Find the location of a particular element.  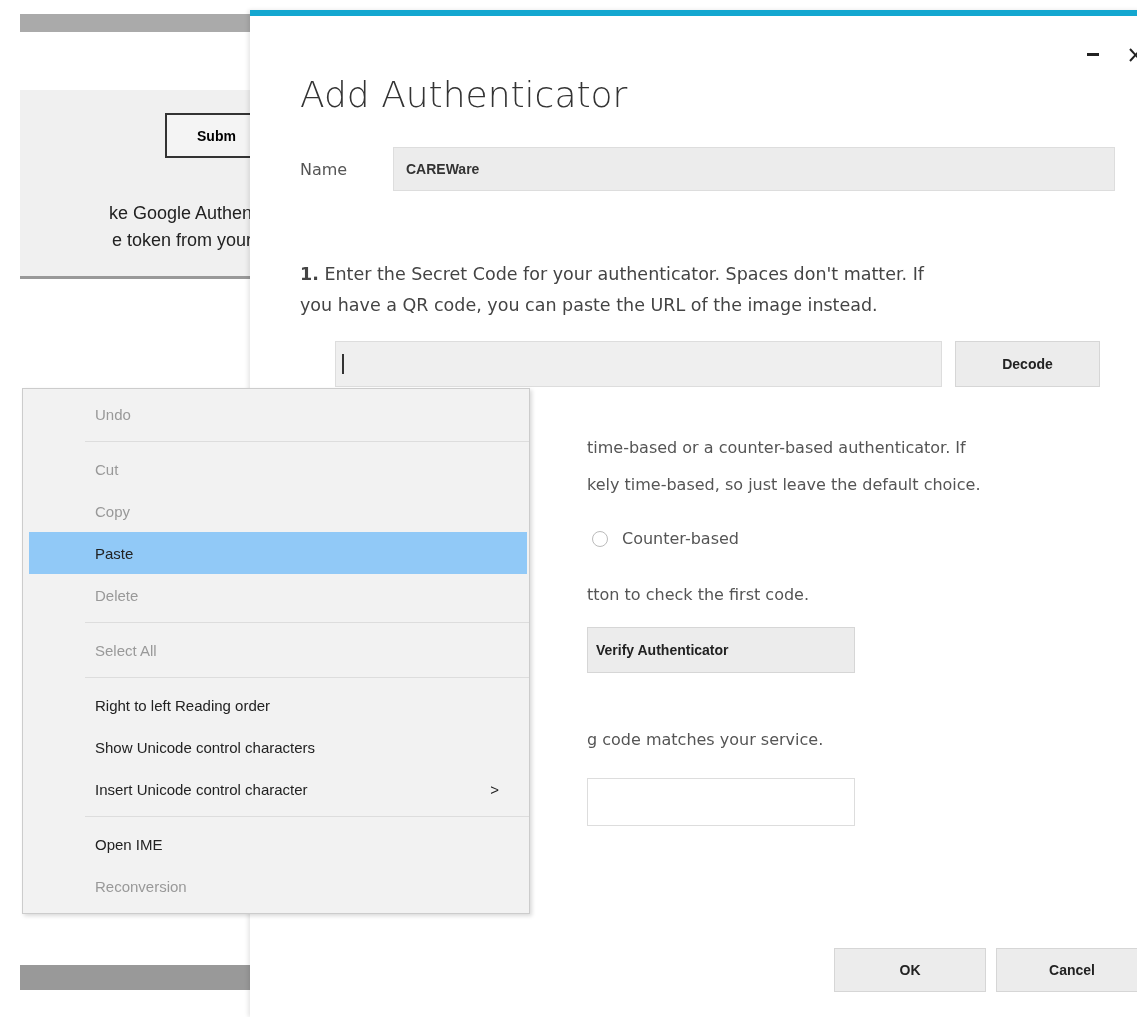

menu-item: Right to left Reading order is located at coordinates (278, 705).